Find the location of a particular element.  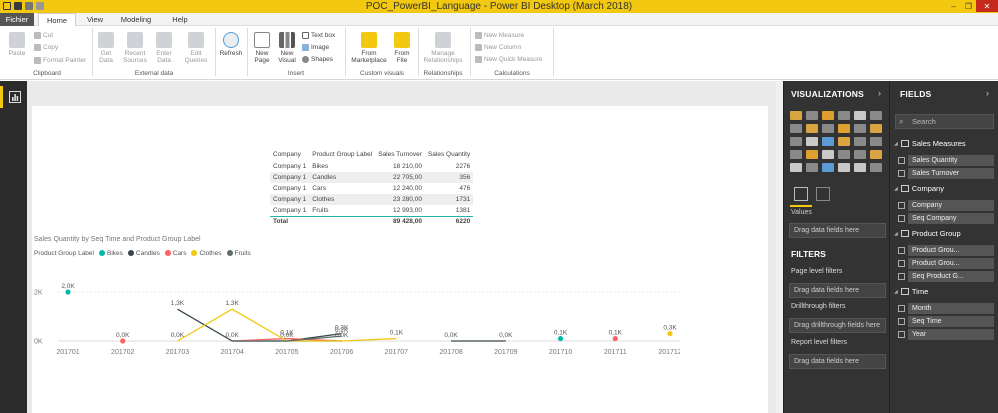

refresh-button: Refresh is located at coordinates (231, 44).